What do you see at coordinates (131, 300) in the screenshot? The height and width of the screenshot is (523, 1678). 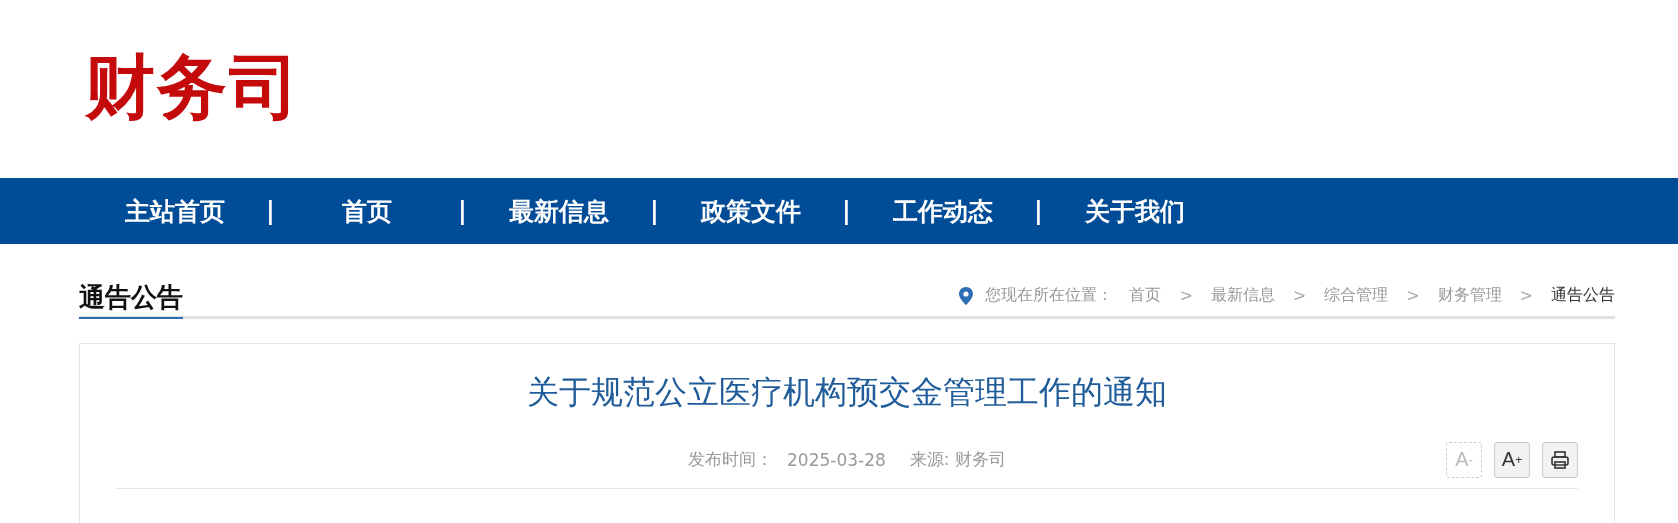 I see `section-title: 通告公告` at bounding box center [131, 300].